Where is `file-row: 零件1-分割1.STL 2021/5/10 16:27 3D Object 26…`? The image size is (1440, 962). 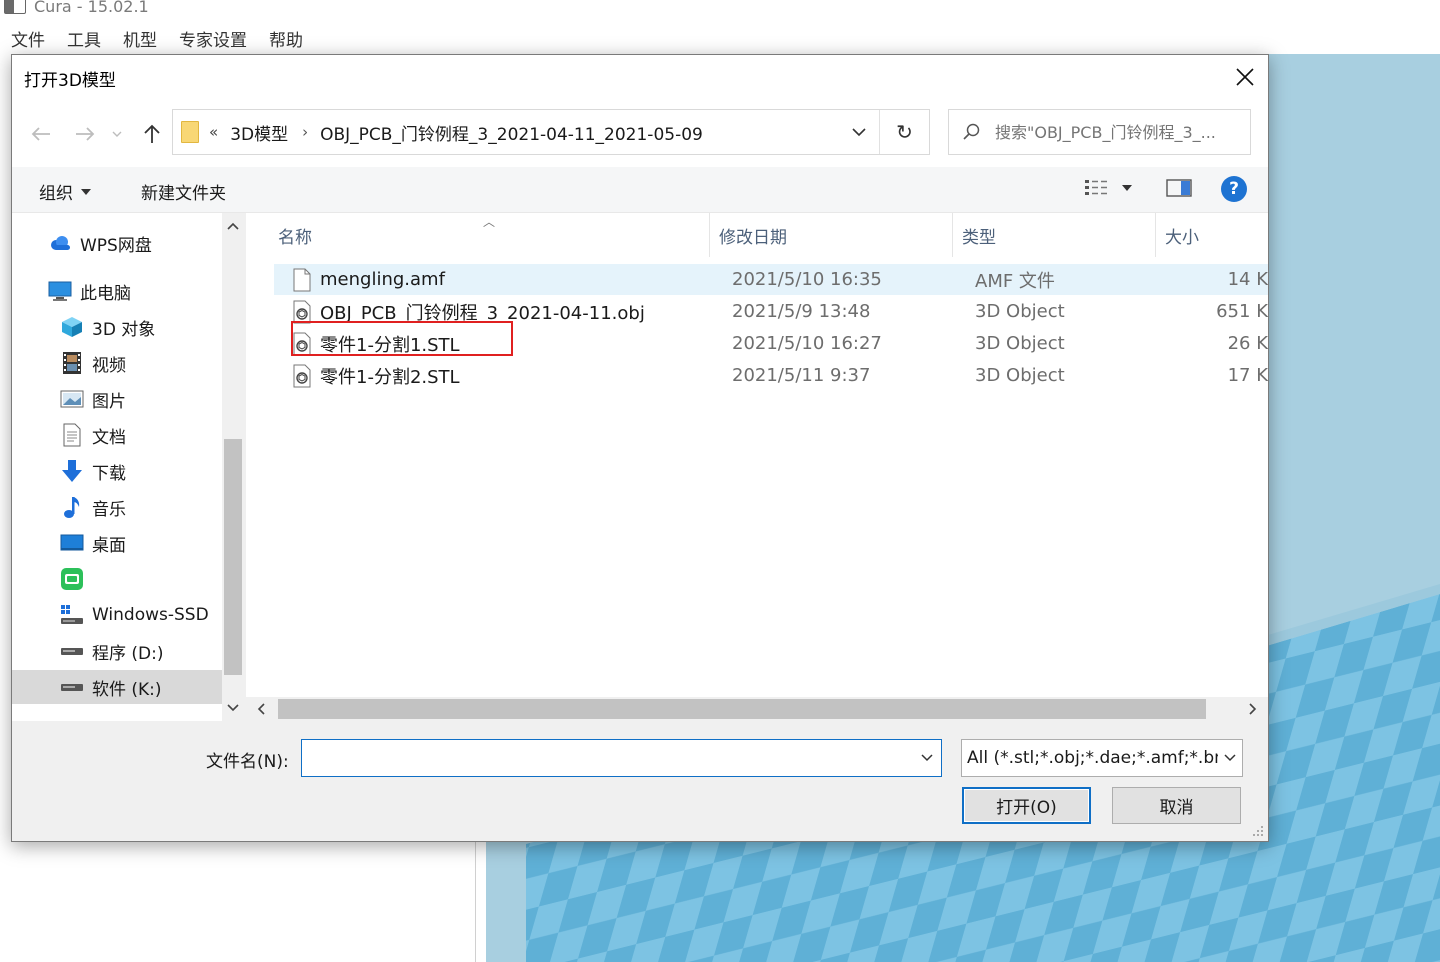
file-row: 零件1-分割1.STL 2021/5/10 16:27 3D Object 26… is located at coordinates (771, 343).